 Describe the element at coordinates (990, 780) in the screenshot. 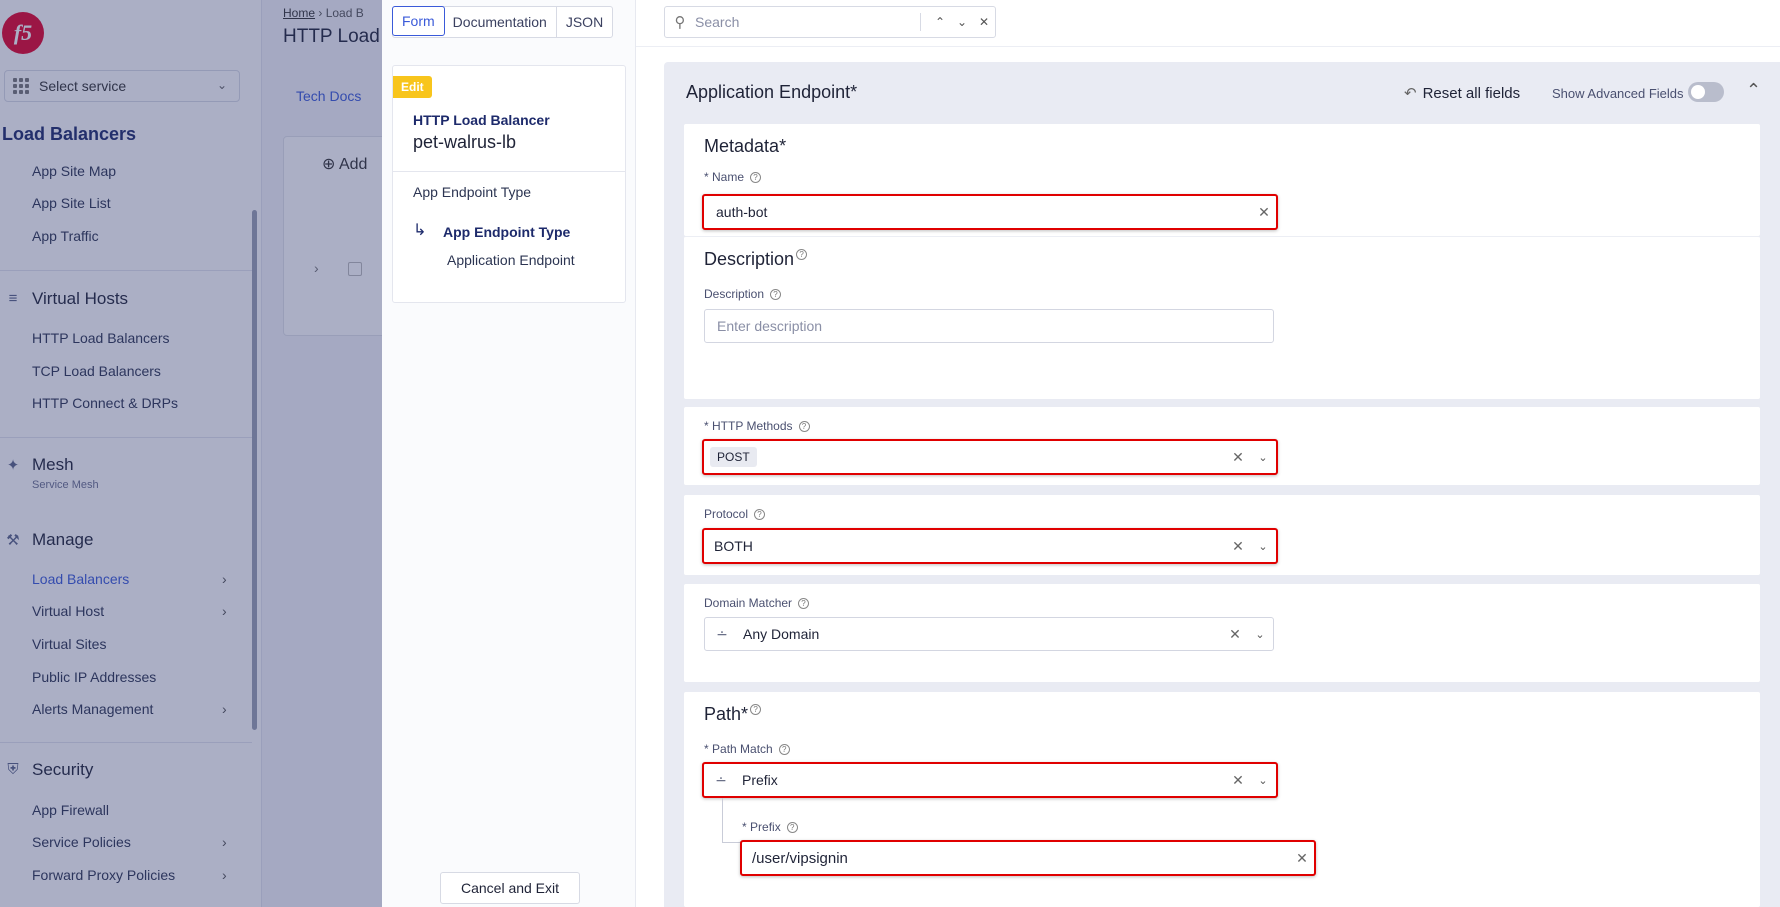

I see `path-match-select: ∸ Prefix ✕ ⌄` at that location.